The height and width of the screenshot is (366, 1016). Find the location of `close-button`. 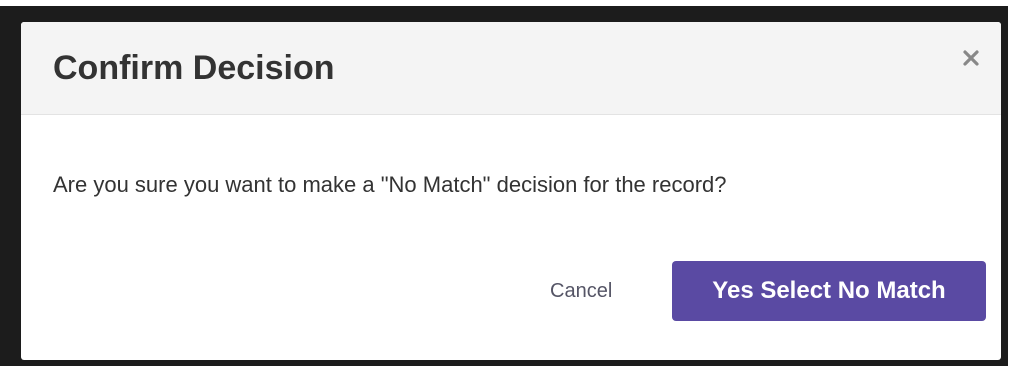

close-button is located at coordinates (971, 58).